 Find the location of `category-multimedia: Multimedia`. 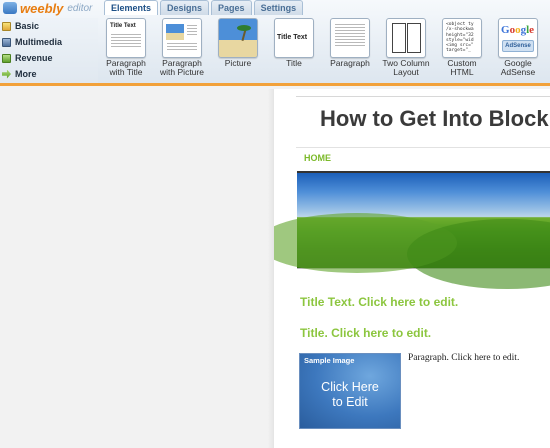

category-multimedia: Multimedia is located at coordinates (49, 42).